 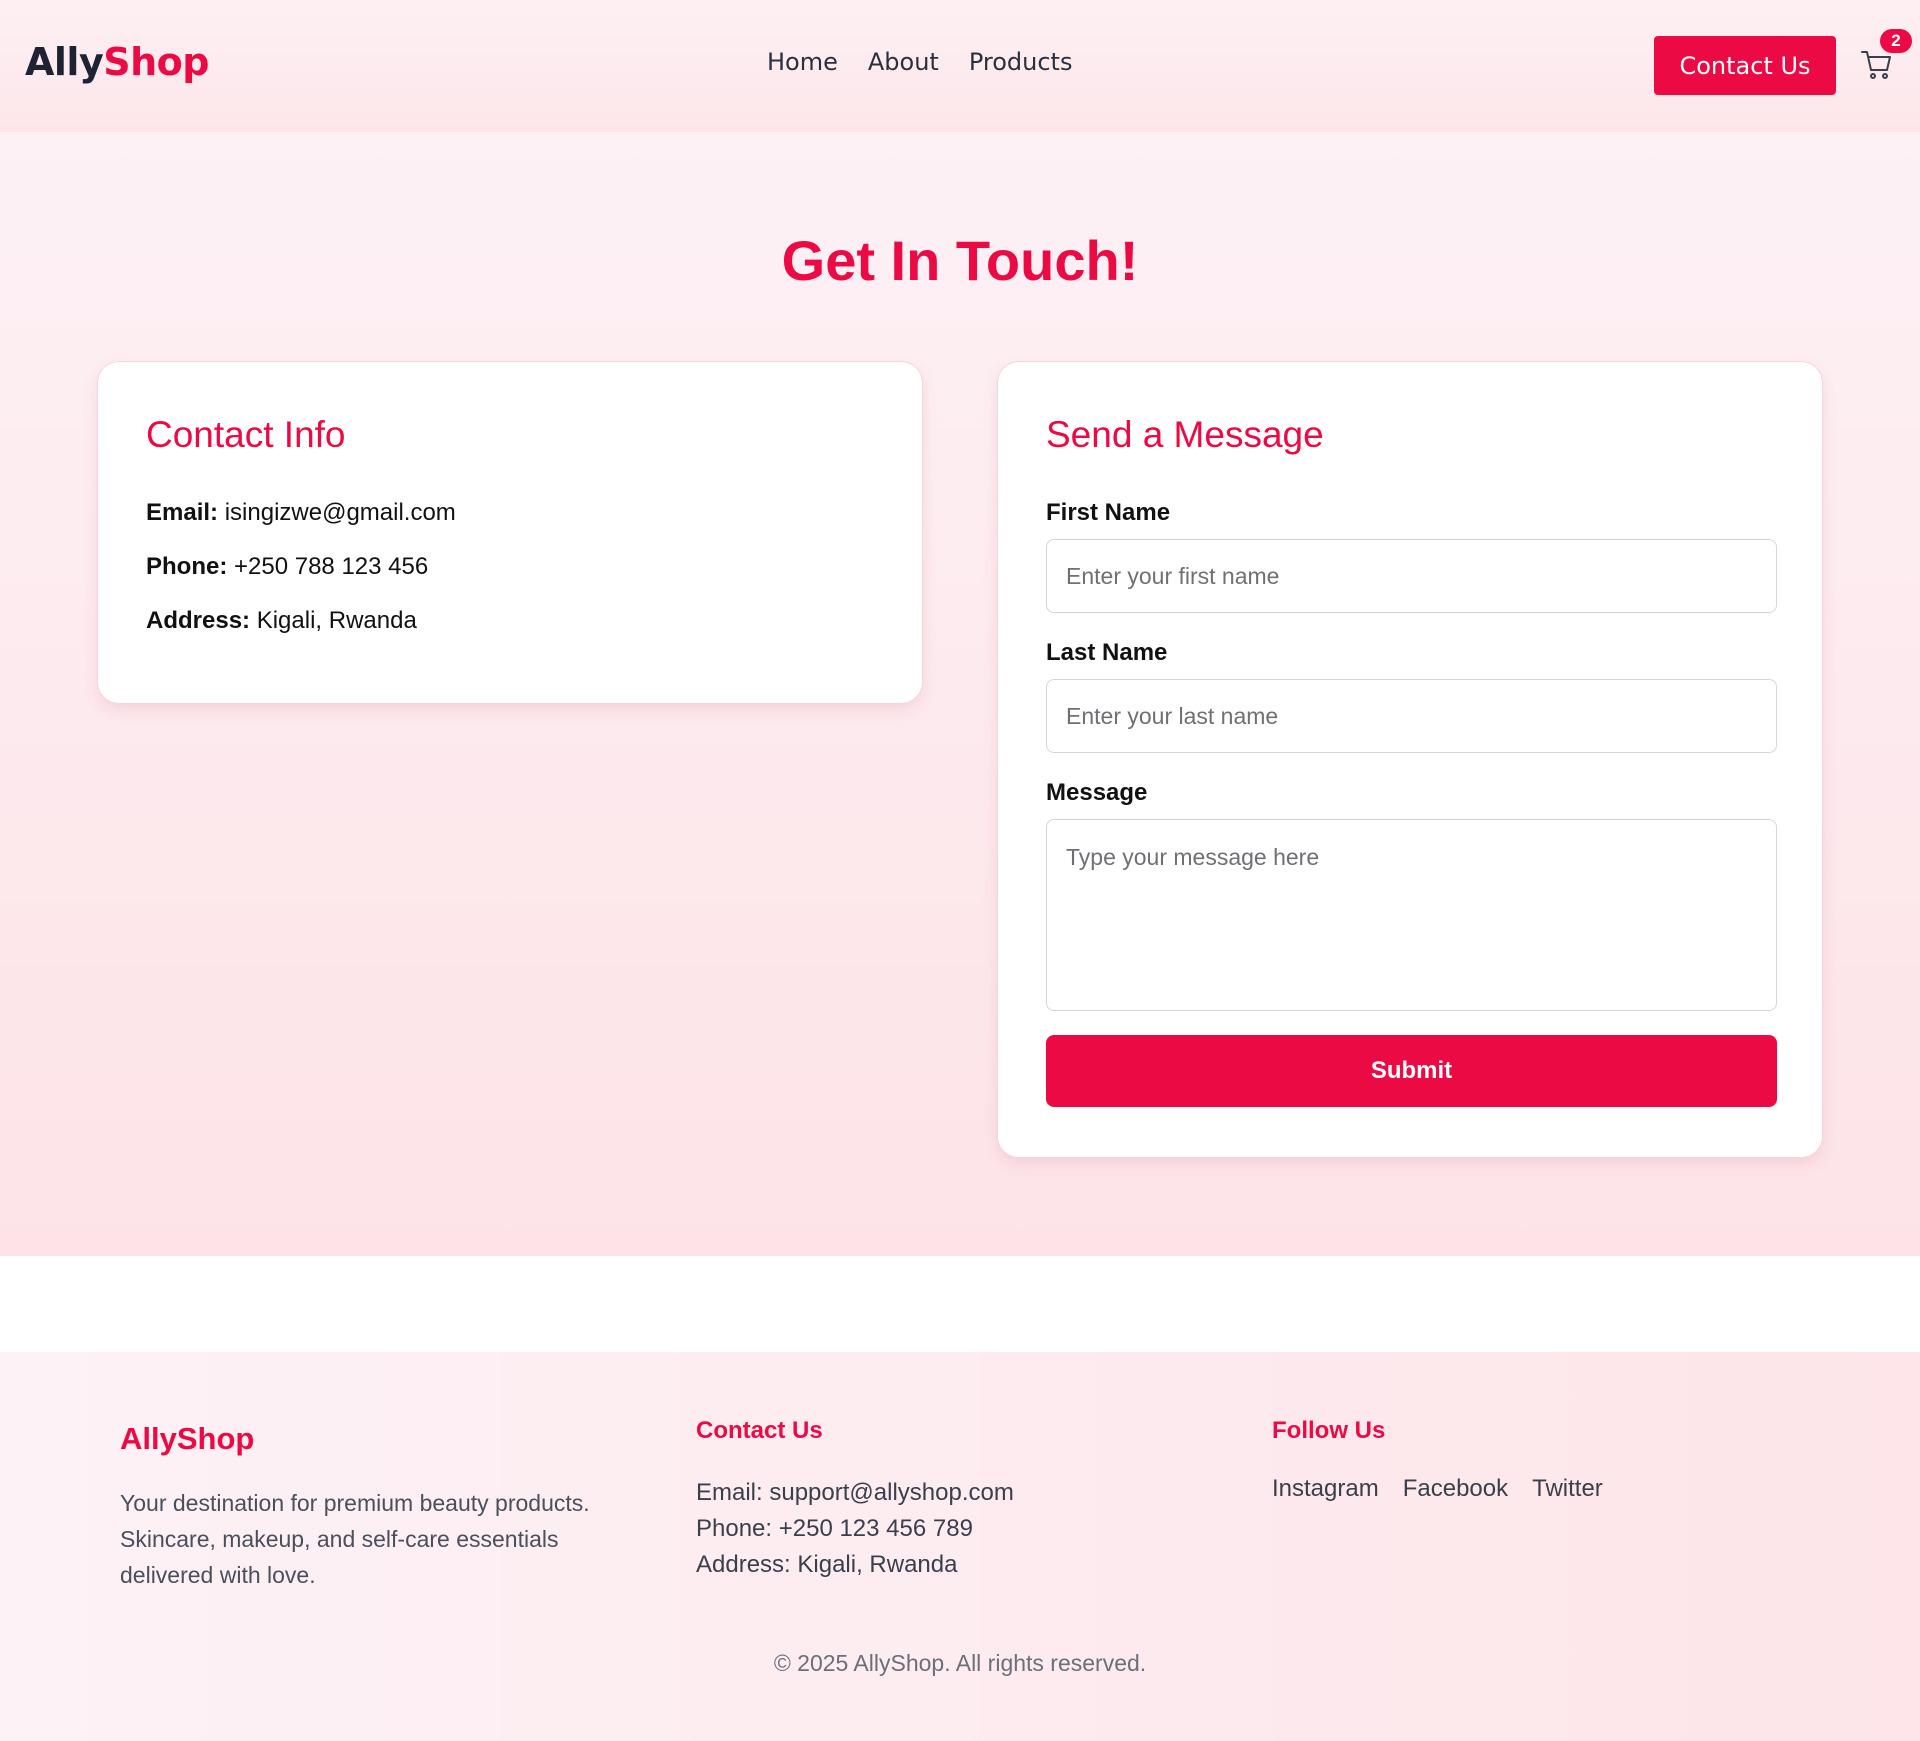 I want to click on message-form-heading: Send a Message, so click(x=1185, y=434).